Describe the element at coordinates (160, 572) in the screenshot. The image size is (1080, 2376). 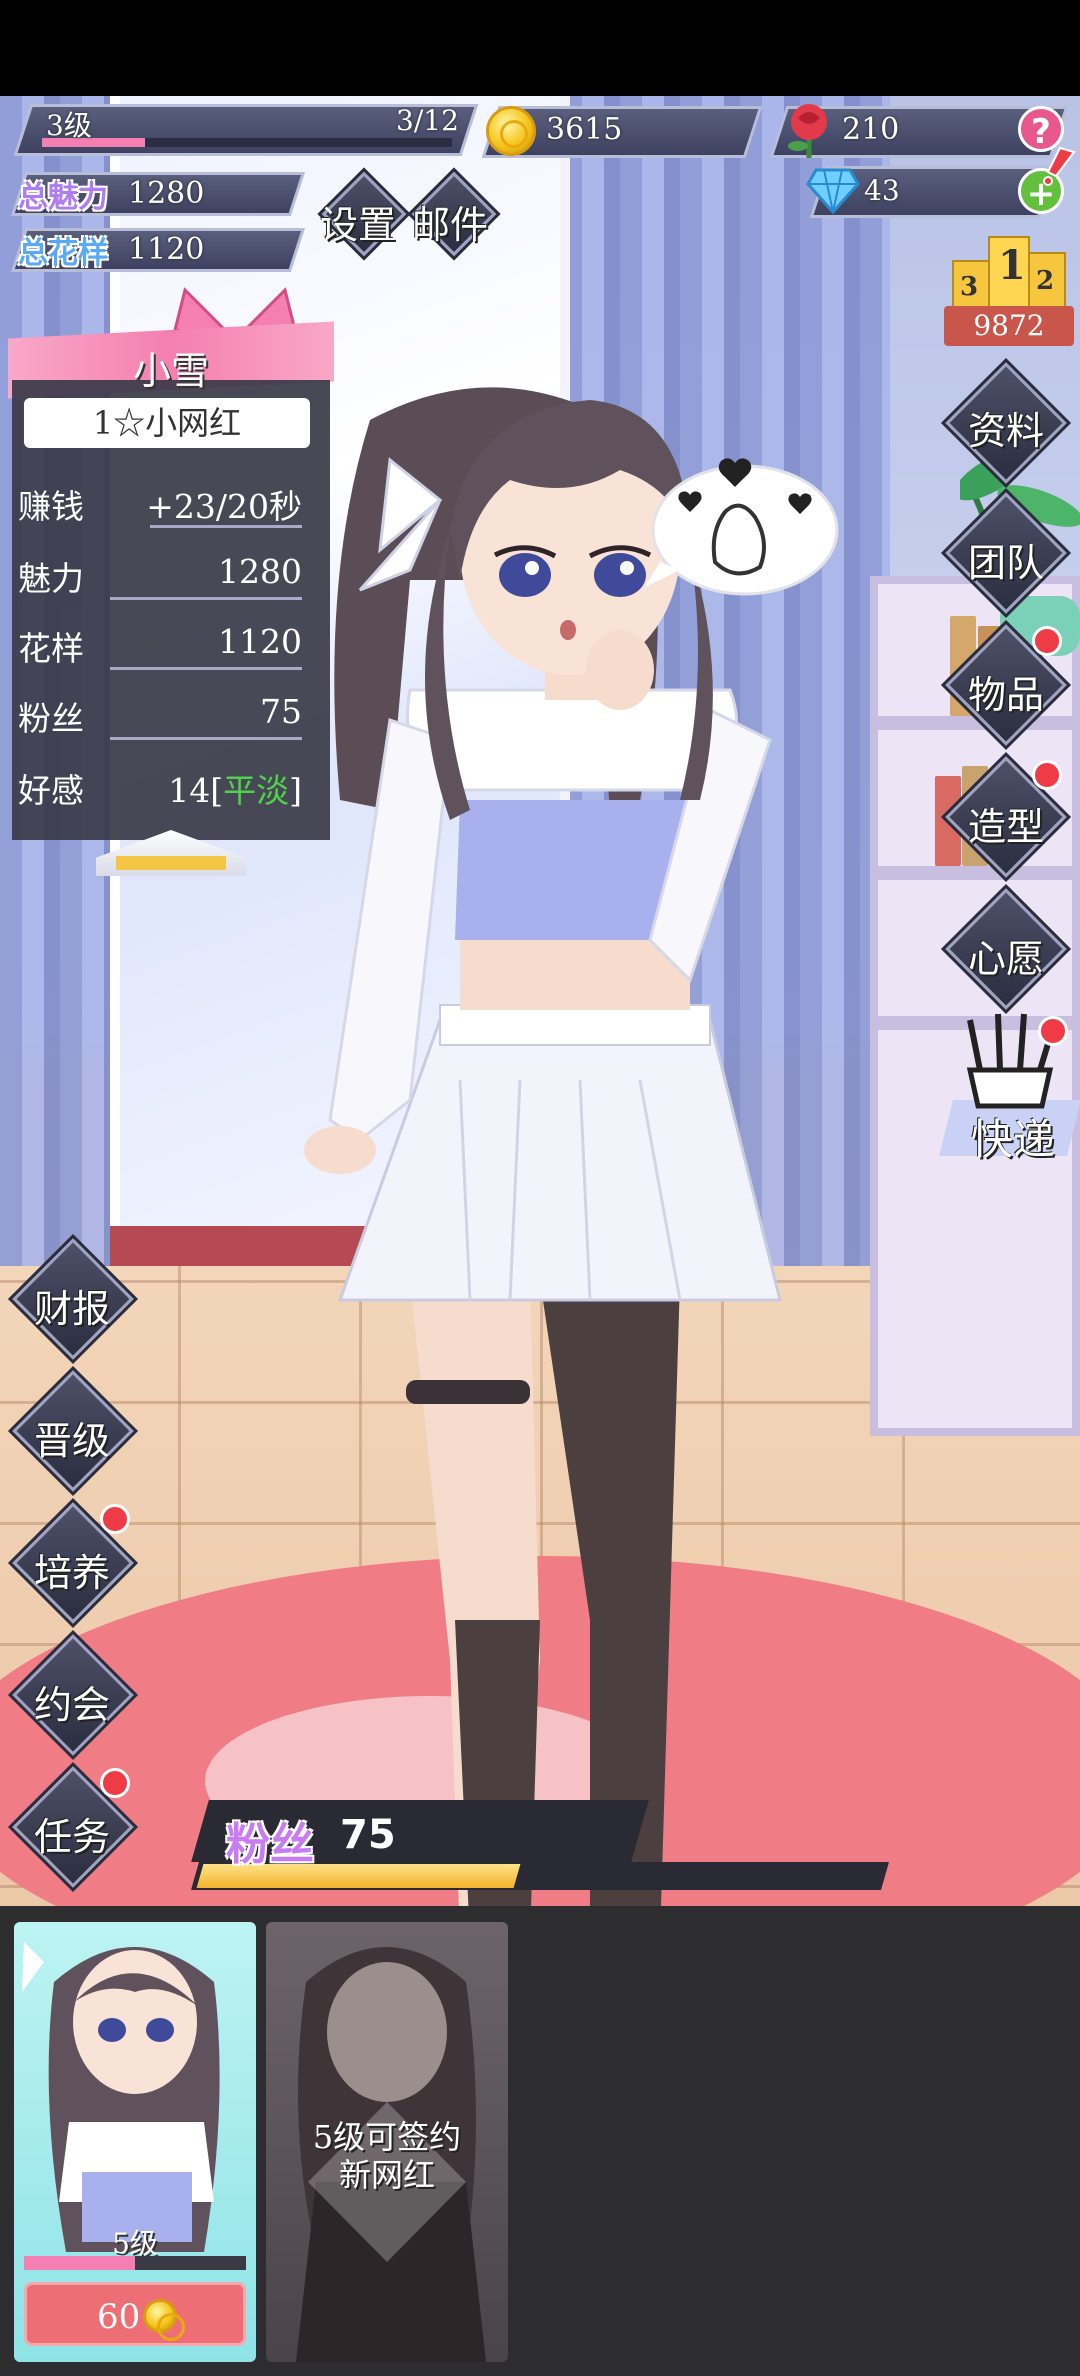
I see `stat-row-charm: 魅力 1280` at that location.